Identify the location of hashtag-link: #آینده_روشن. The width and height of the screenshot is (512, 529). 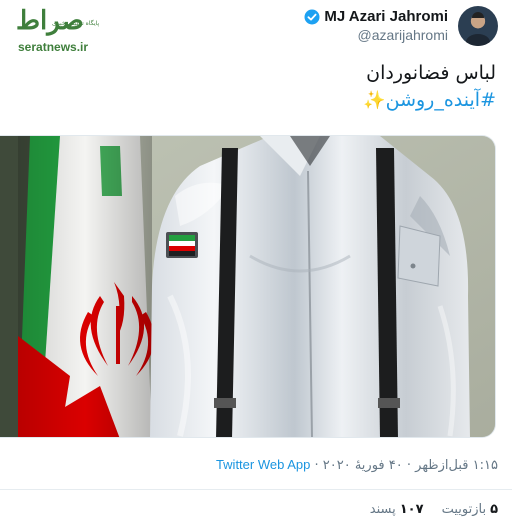
(441, 100).